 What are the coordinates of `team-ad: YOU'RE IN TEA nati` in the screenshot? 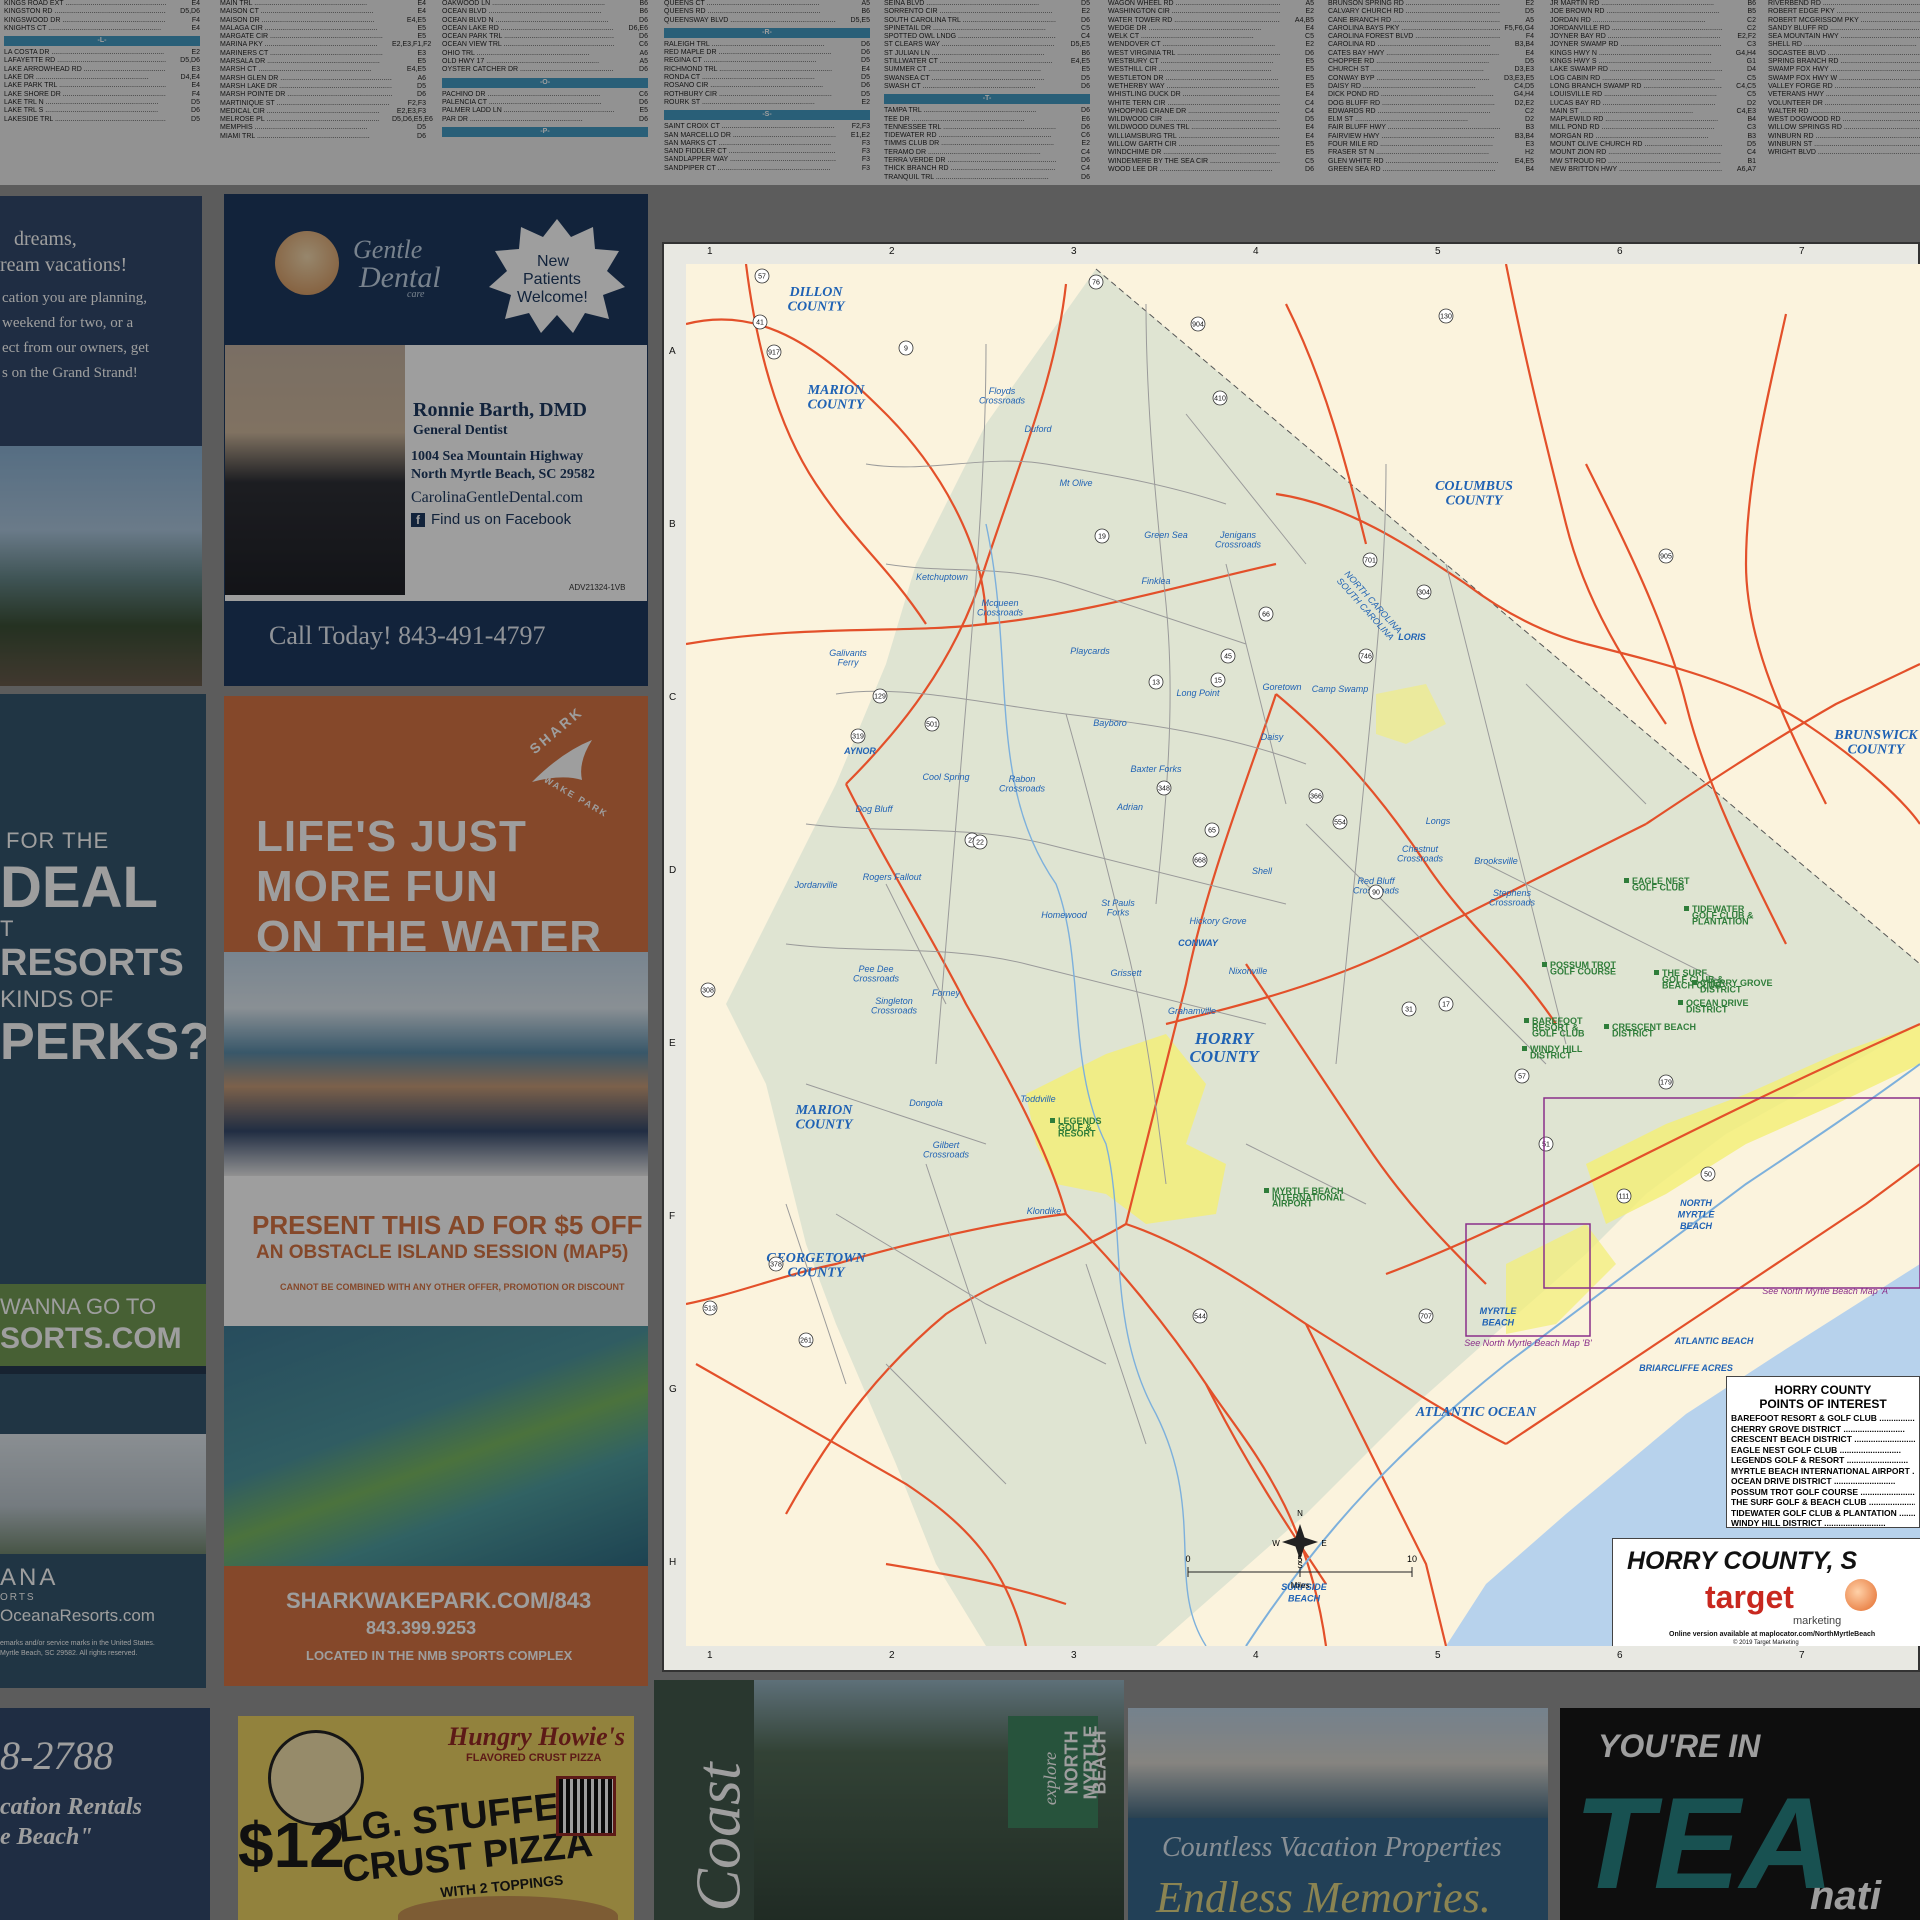 It's located at (1740, 1814).